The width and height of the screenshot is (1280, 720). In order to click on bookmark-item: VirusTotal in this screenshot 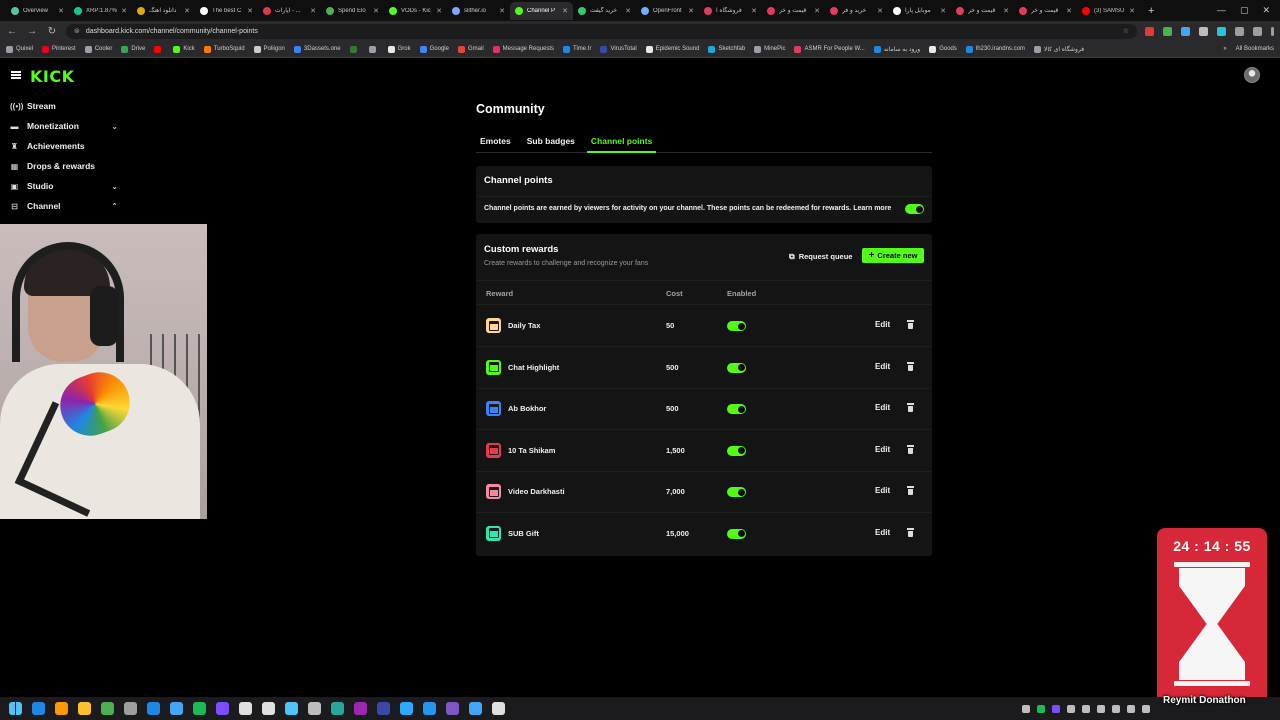, I will do `click(618, 49)`.